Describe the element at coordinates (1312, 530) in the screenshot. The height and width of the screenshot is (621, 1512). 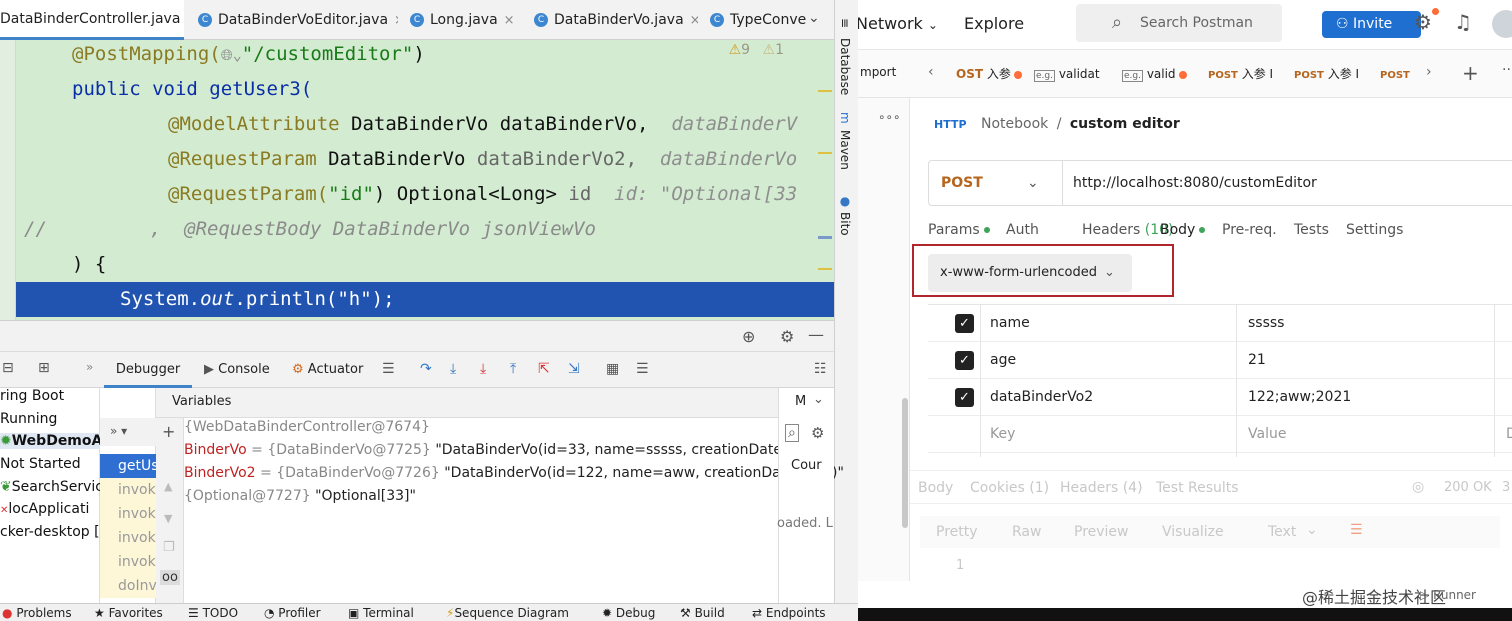
I see `chevron-down-icon: ⌄` at that location.